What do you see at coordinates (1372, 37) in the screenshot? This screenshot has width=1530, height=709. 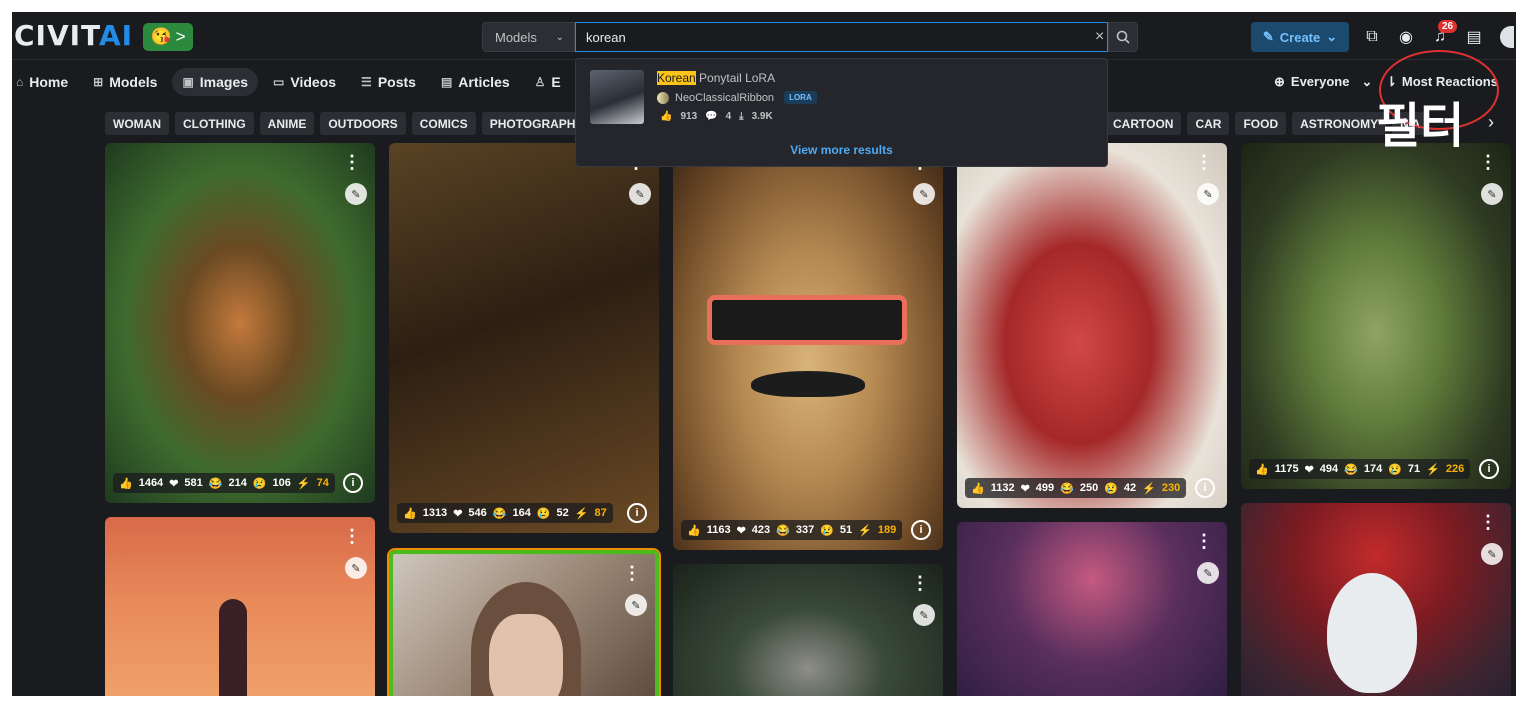 I see `generate-screen-icon: ⧉` at bounding box center [1372, 37].